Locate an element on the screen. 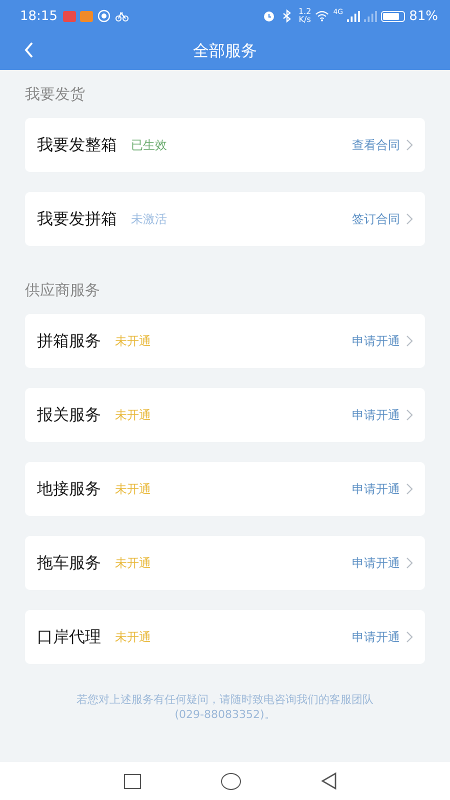 This screenshot has height=800, width=450. wifi-icon is located at coordinates (322, 16).